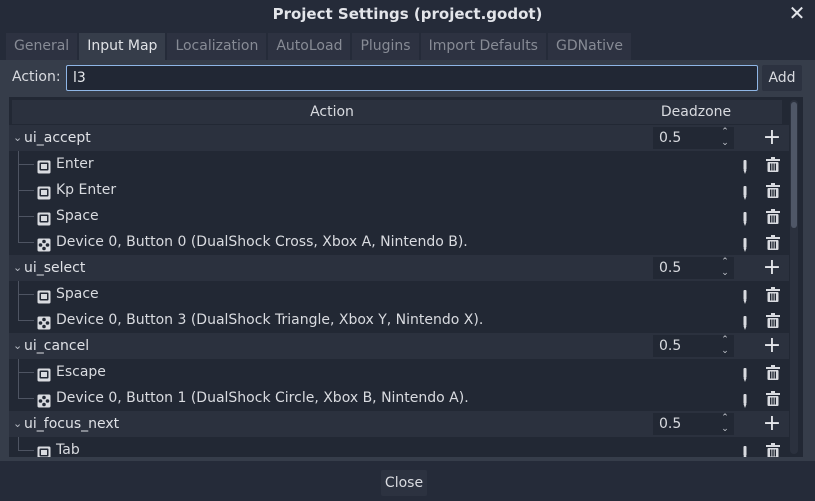  Describe the element at coordinates (407, 14) in the screenshot. I see `window-title: Project Settings (project.godot)` at that location.